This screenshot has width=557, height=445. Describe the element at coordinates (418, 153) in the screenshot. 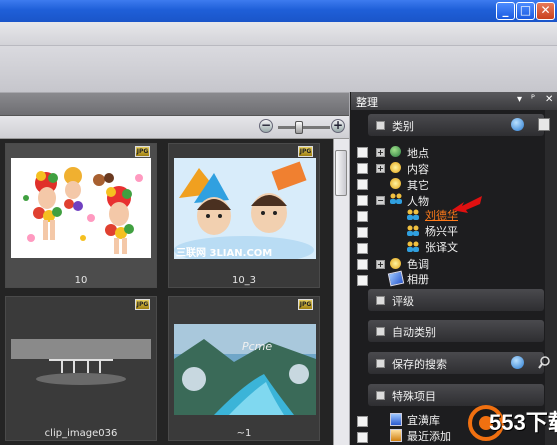

I see `tree-item-places: 地点` at that location.